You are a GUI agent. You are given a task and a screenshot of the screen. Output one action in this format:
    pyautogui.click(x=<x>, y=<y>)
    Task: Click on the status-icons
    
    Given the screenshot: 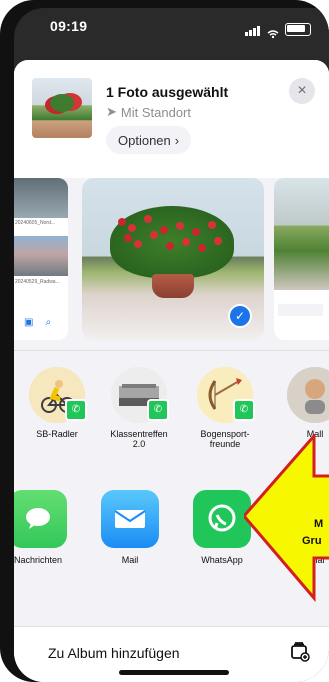 What is the action you would take?
    pyautogui.click(x=278, y=29)
    